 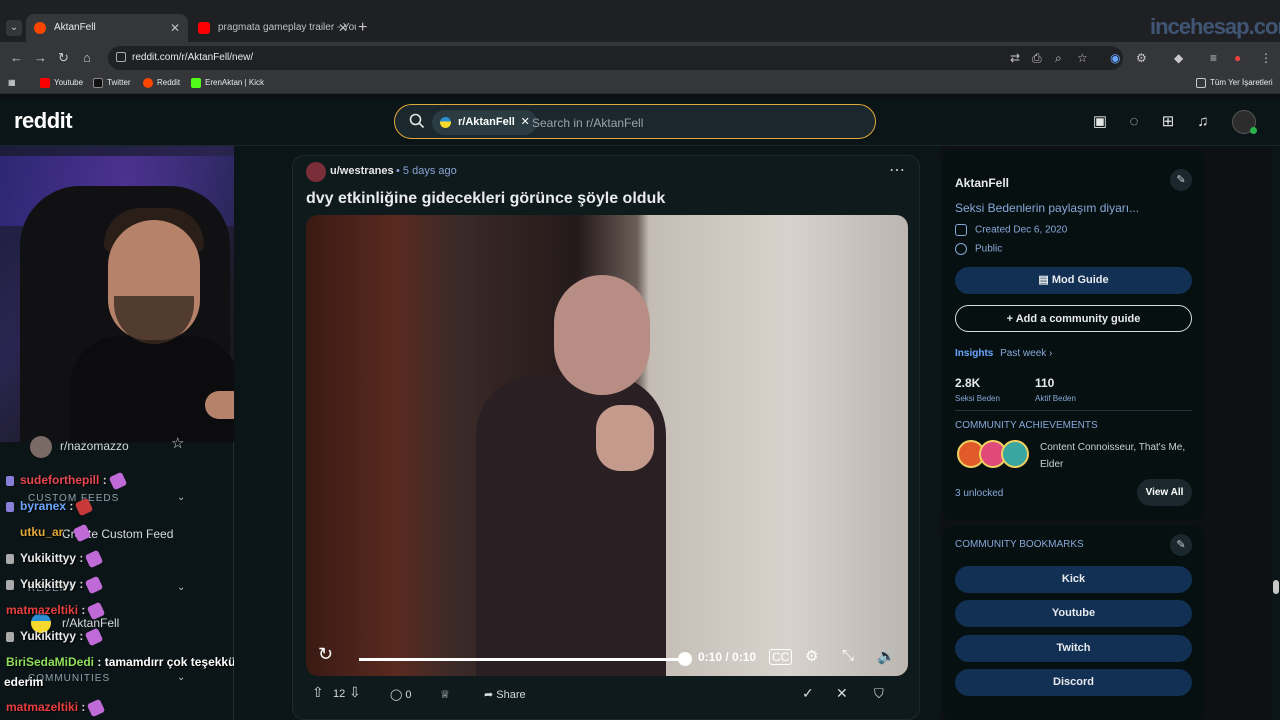 I want to click on mod-guide-button: ▤ Mod Guide, so click(x=1073, y=280).